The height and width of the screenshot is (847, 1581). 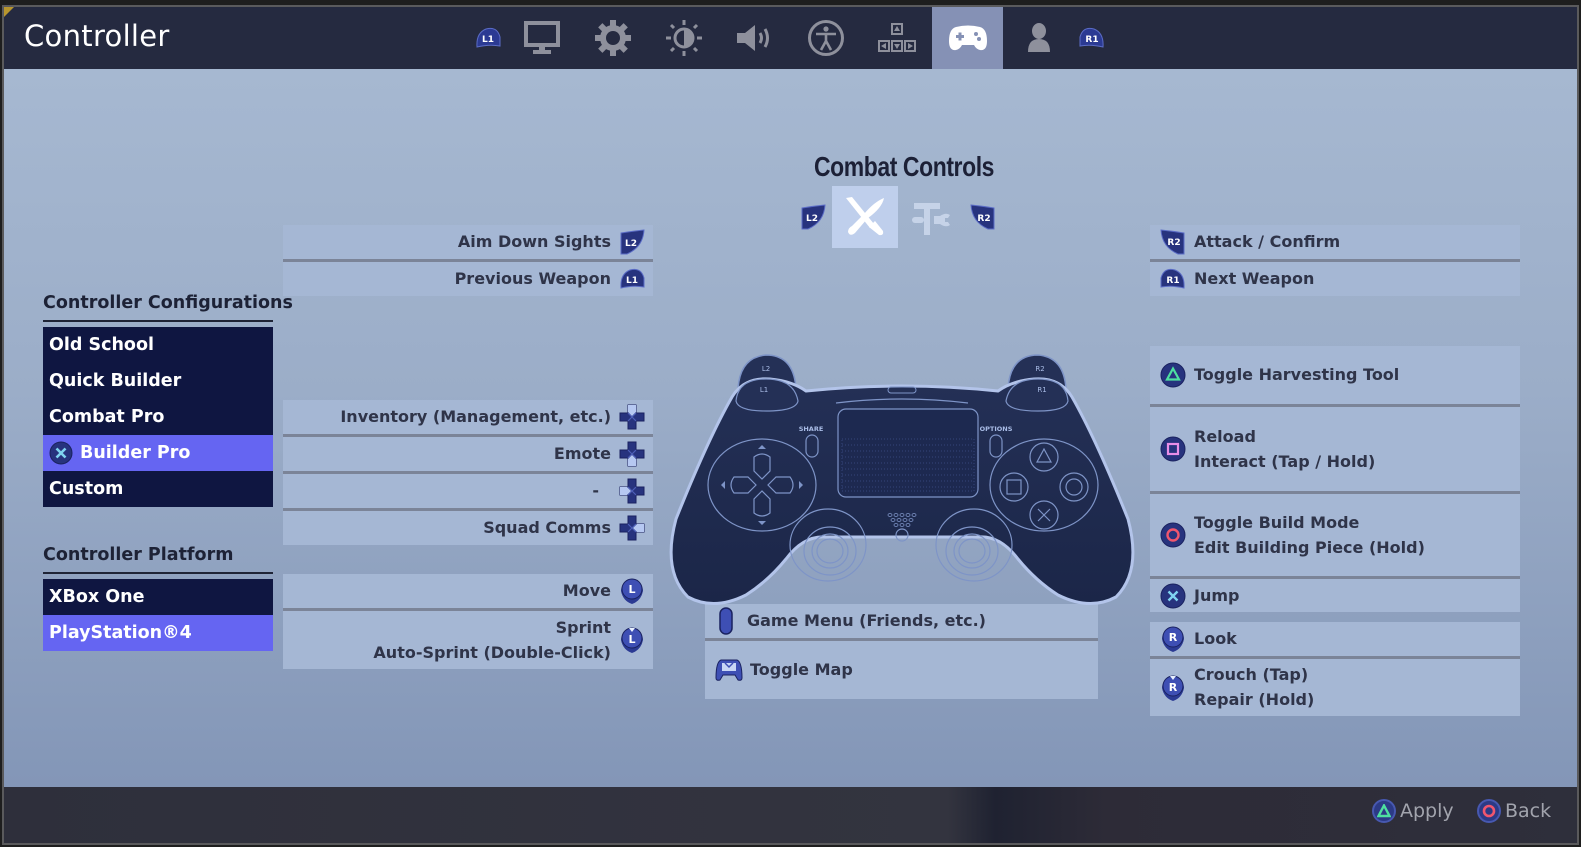 I want to click on tab-account, so click(x=1038, y=38).